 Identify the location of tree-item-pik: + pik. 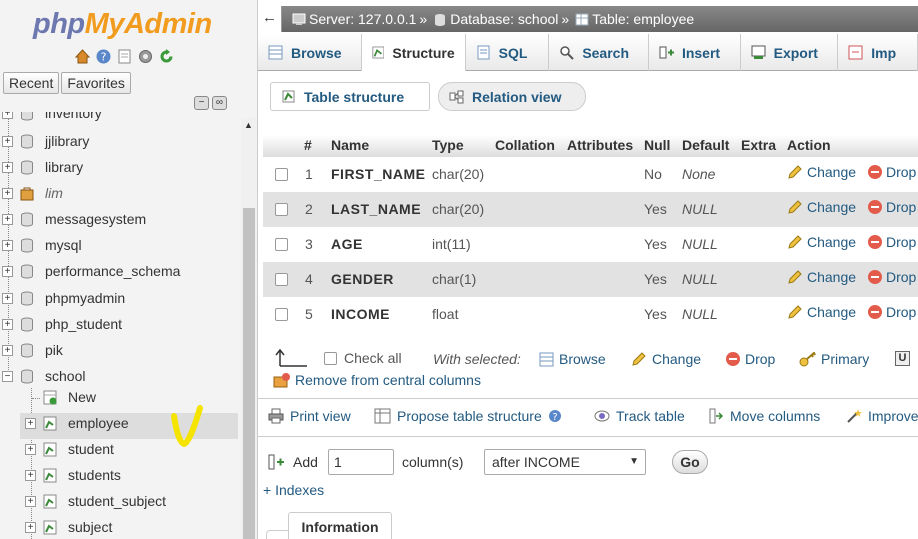
(120, 351).